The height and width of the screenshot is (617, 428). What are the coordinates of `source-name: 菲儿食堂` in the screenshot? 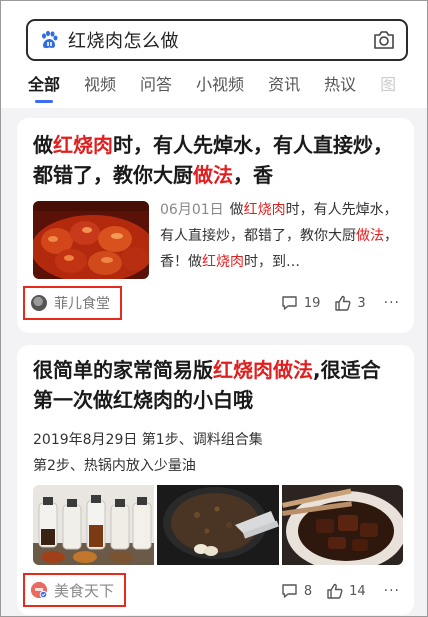 It's located at (82, 303).